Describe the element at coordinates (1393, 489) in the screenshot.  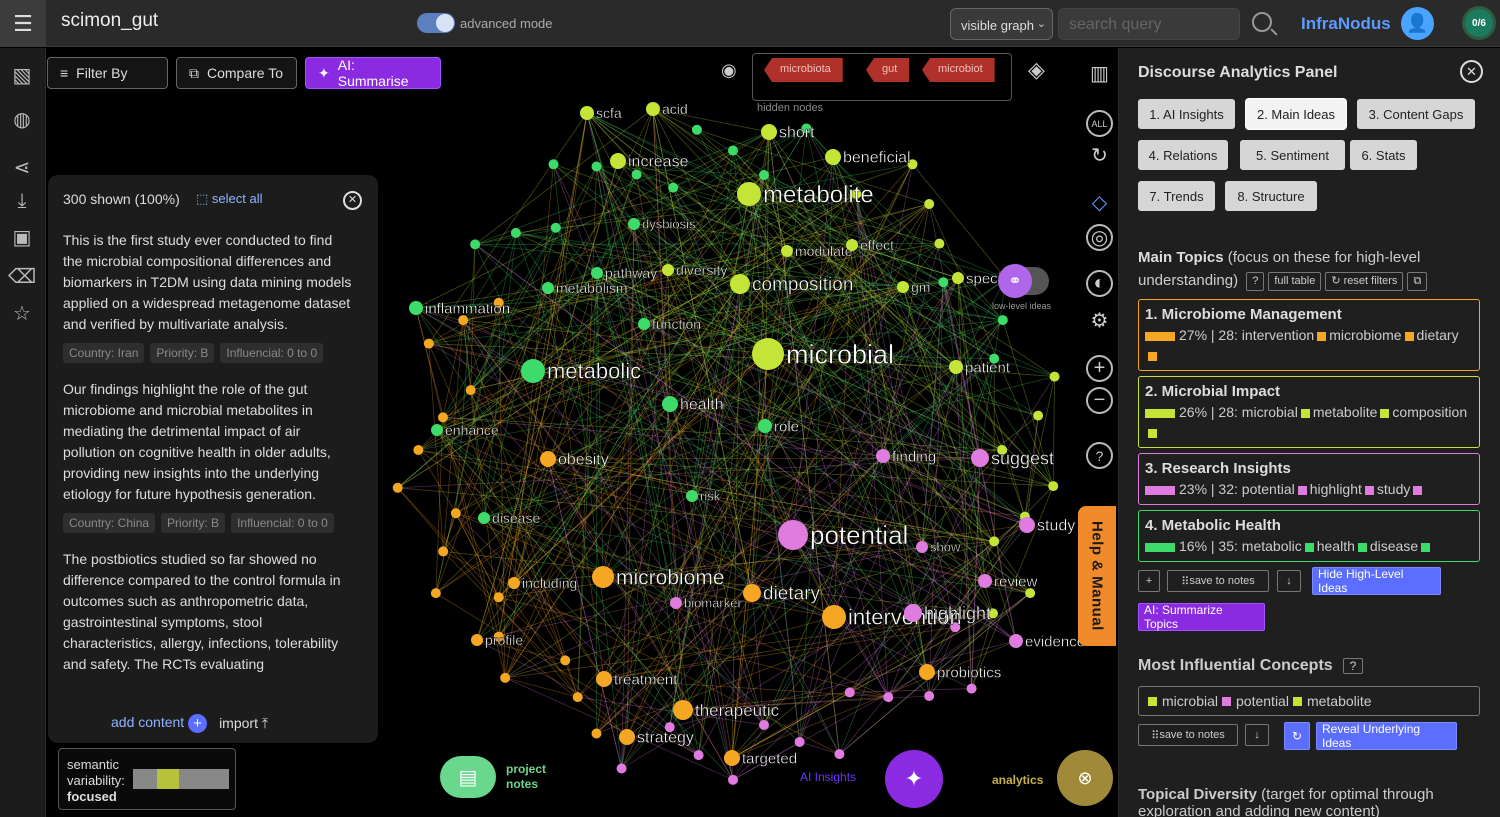
I see `topic-term: study` at that location.